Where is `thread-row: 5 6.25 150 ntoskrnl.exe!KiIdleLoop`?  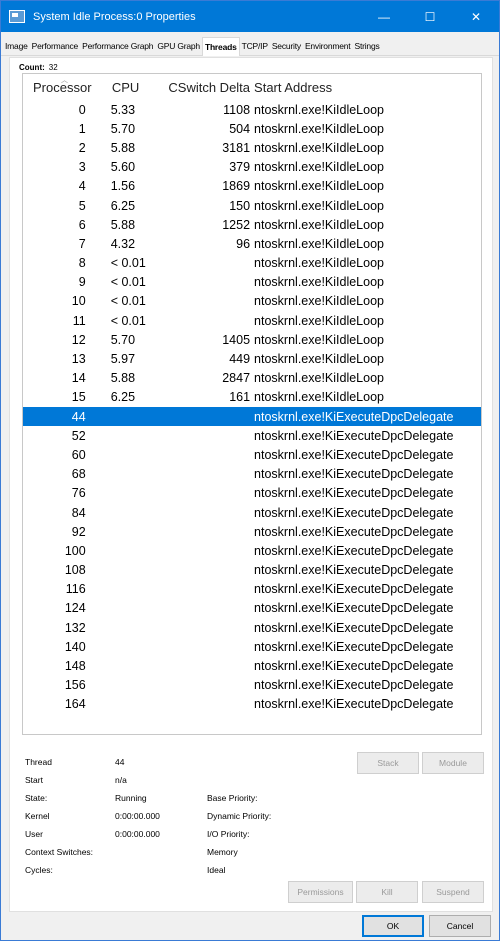 thread-row: 5 6.25 150 ntoskrnl.exe!KiIdleLoop is located at coordinates (252, 205).